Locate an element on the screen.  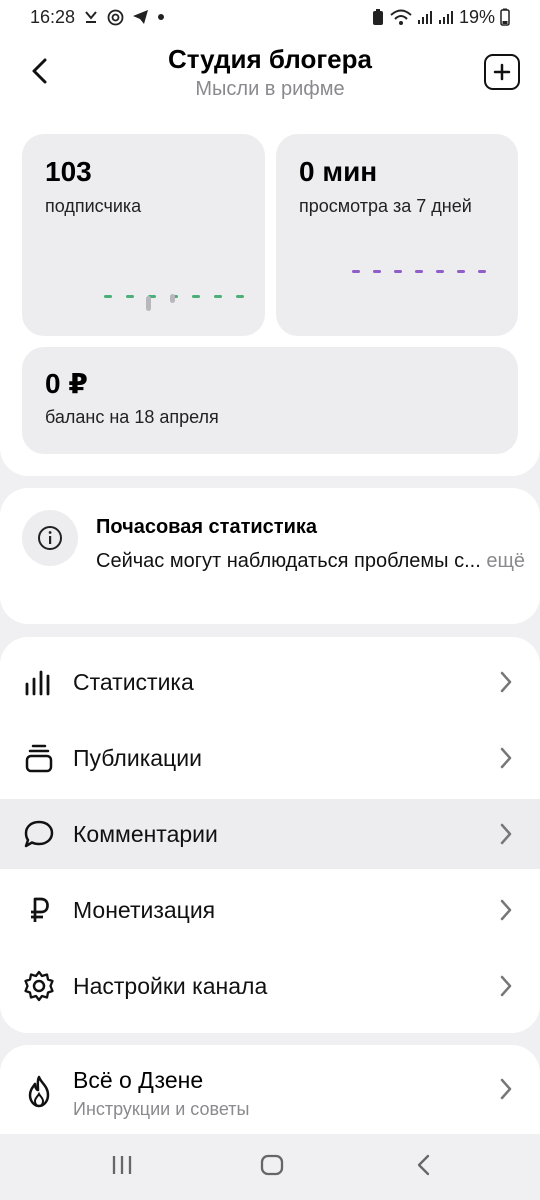
notice-more-link: ещё is located at coordinates (505, 561).